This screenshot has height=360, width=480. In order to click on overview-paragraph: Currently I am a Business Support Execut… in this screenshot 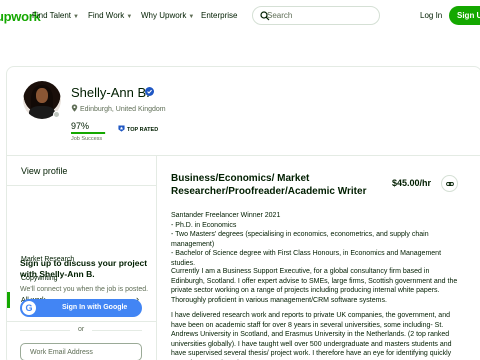, I will do `click(314, 286)`.